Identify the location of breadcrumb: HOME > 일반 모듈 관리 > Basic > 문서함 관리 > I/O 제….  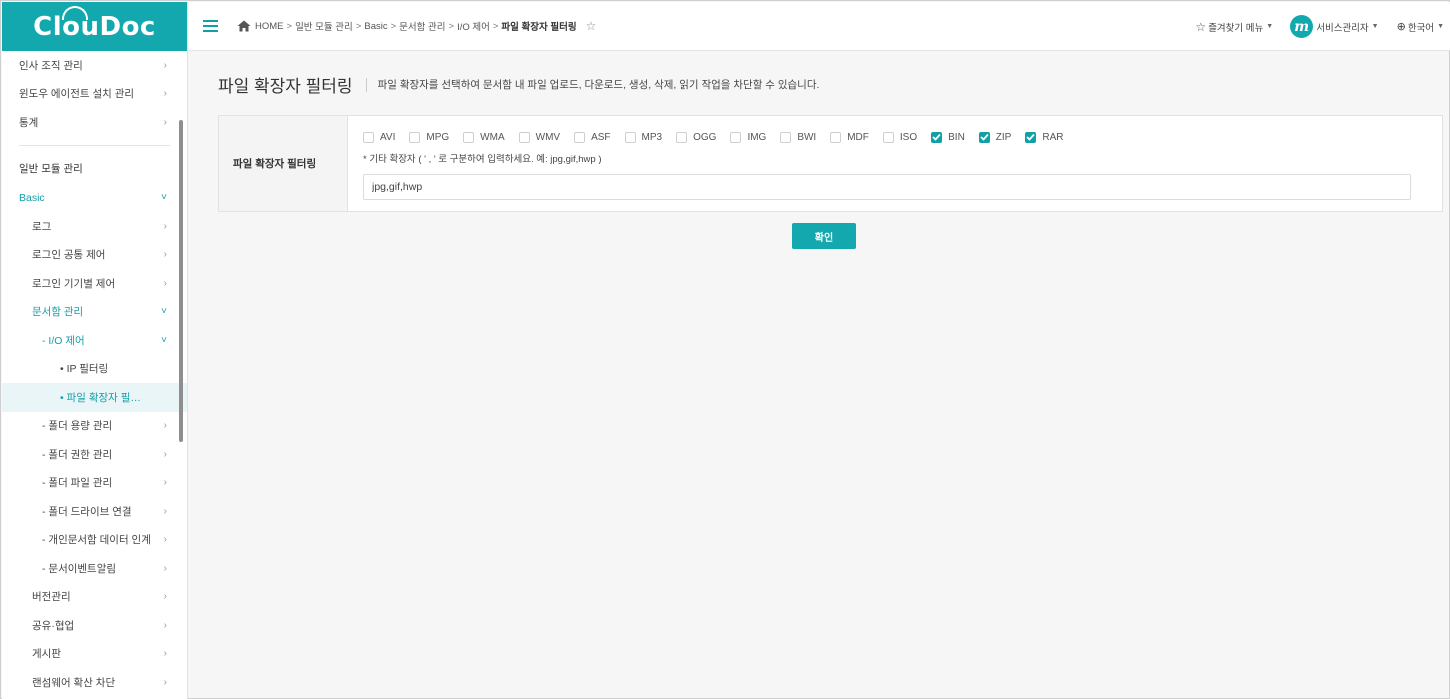
(416, 26).